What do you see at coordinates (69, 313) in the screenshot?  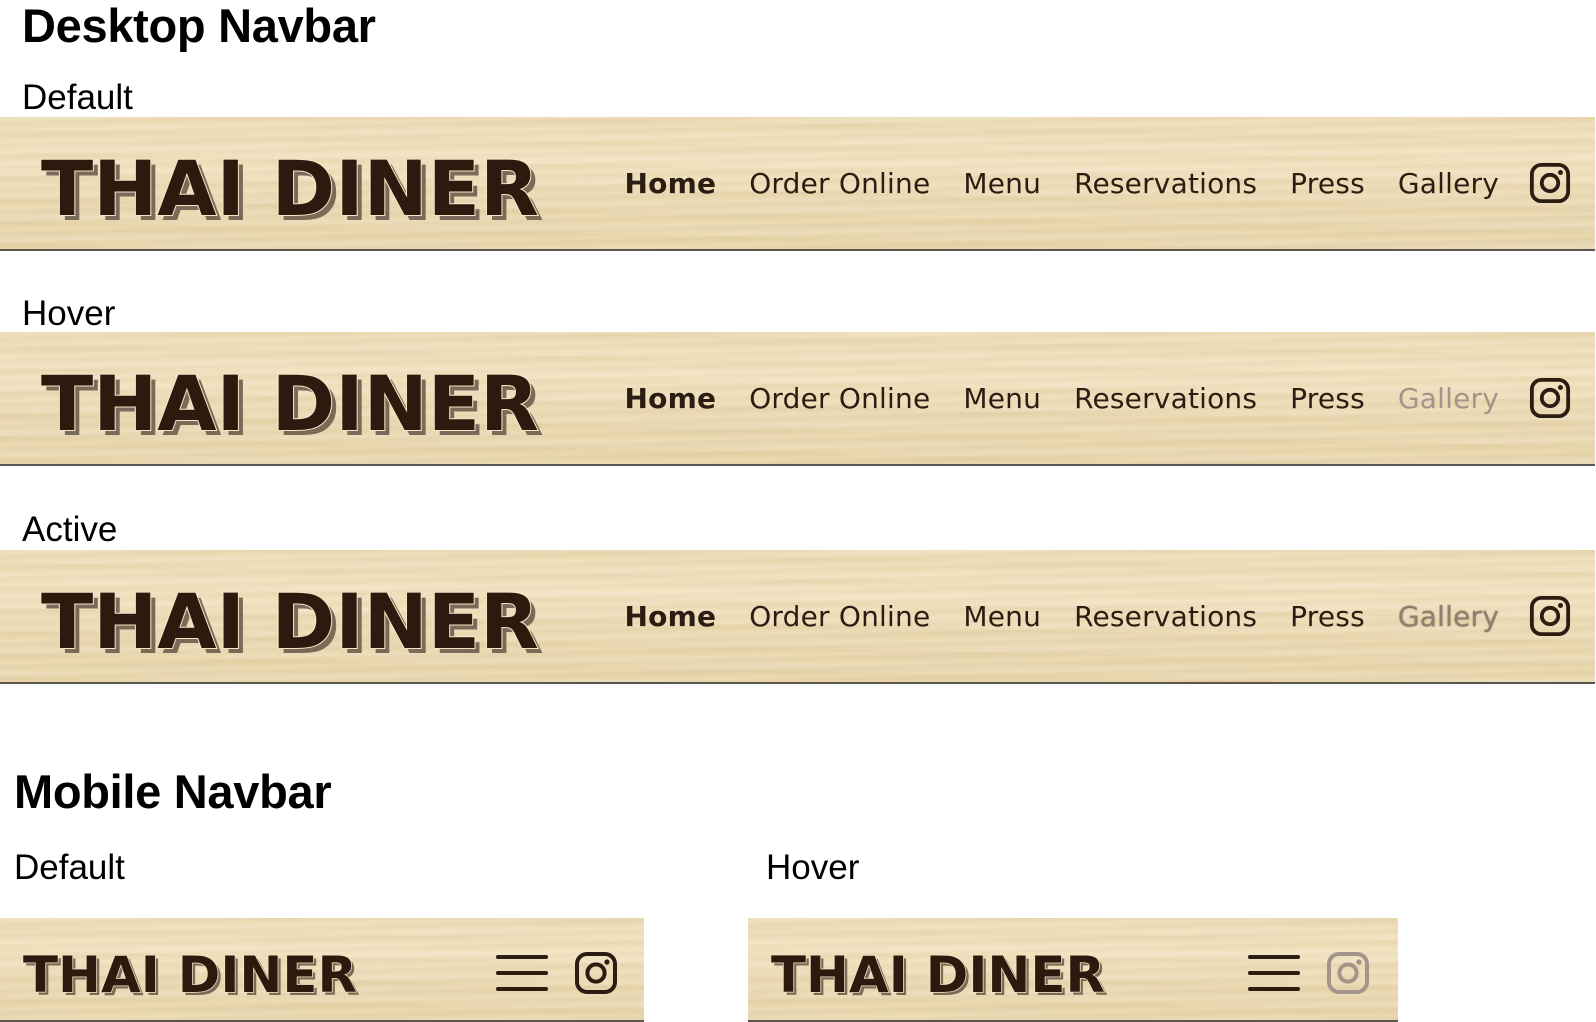 I see `state-label-hover: Hover` at bounding box center [69, 313].